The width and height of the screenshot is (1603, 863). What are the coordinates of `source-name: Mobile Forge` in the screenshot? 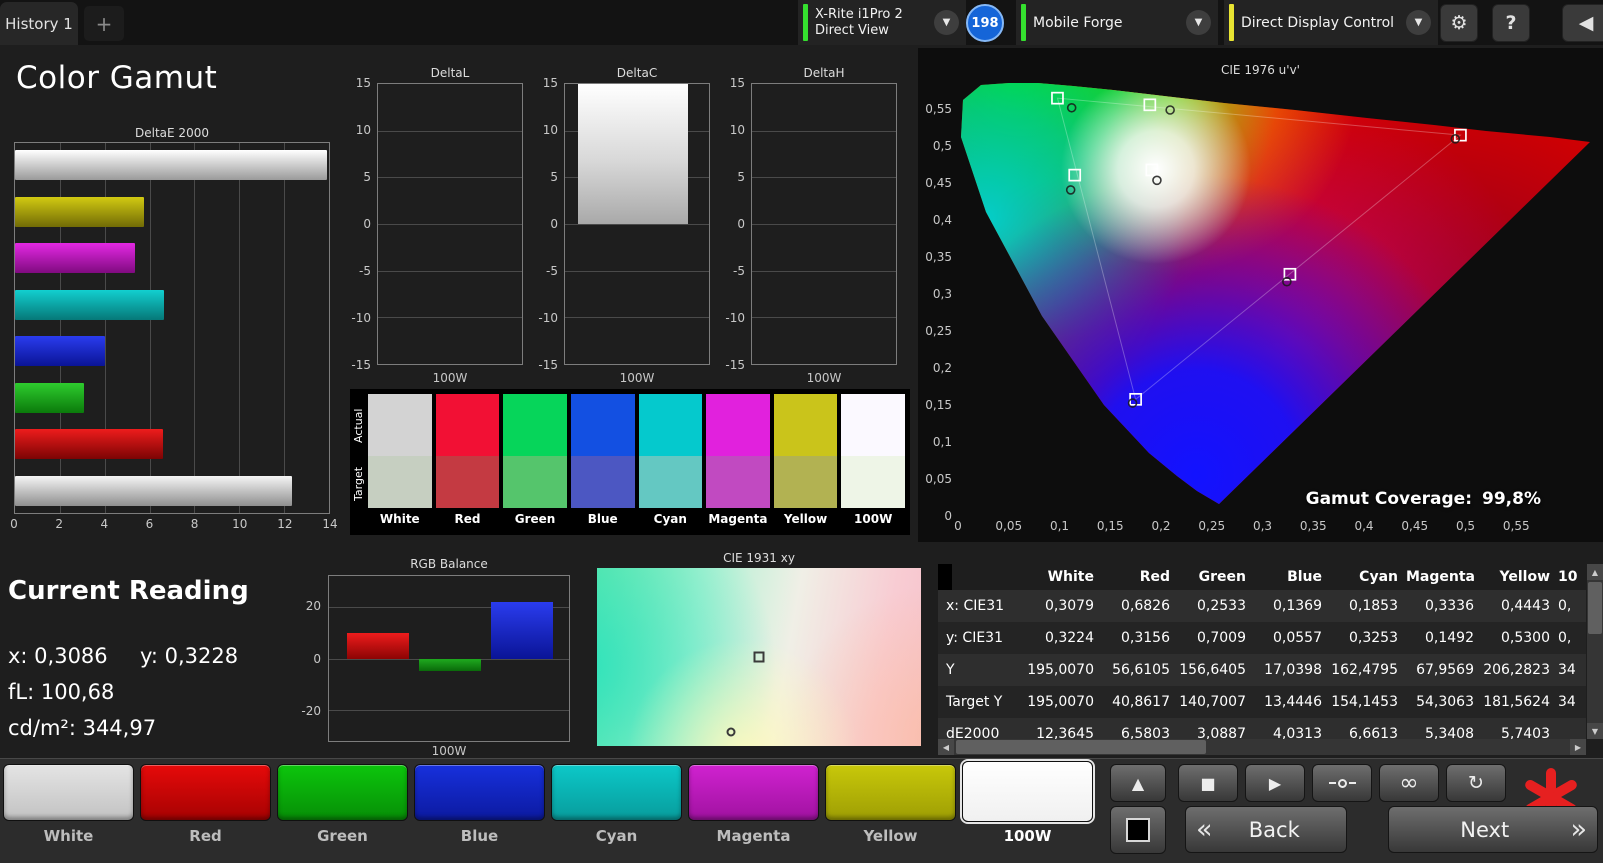 It's located at (1078, 22).